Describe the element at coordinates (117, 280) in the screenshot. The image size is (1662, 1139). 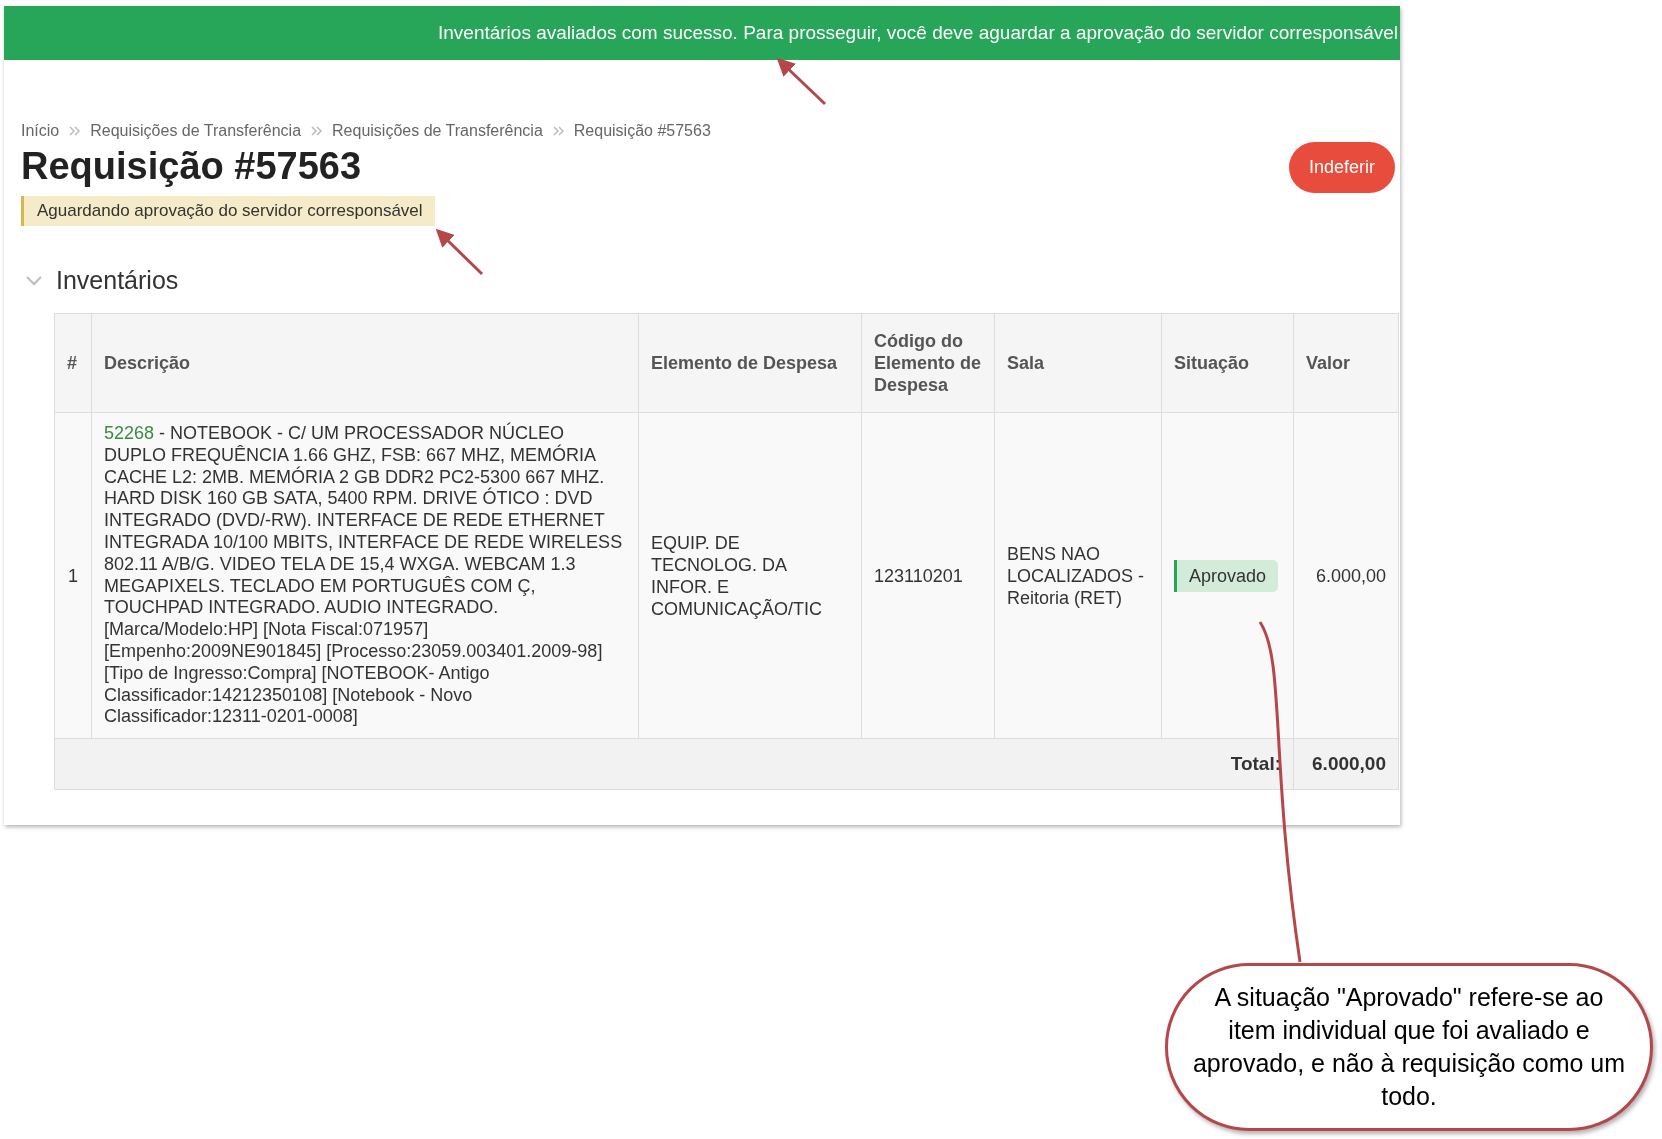
I see `section-title: Inventários` at that location.